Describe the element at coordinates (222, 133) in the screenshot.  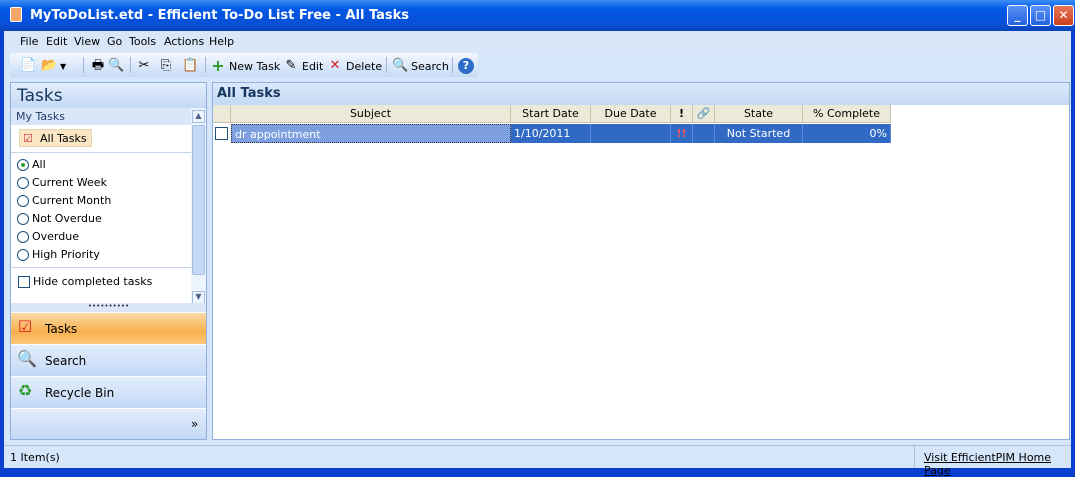
I see `row-checkbox` at that location.